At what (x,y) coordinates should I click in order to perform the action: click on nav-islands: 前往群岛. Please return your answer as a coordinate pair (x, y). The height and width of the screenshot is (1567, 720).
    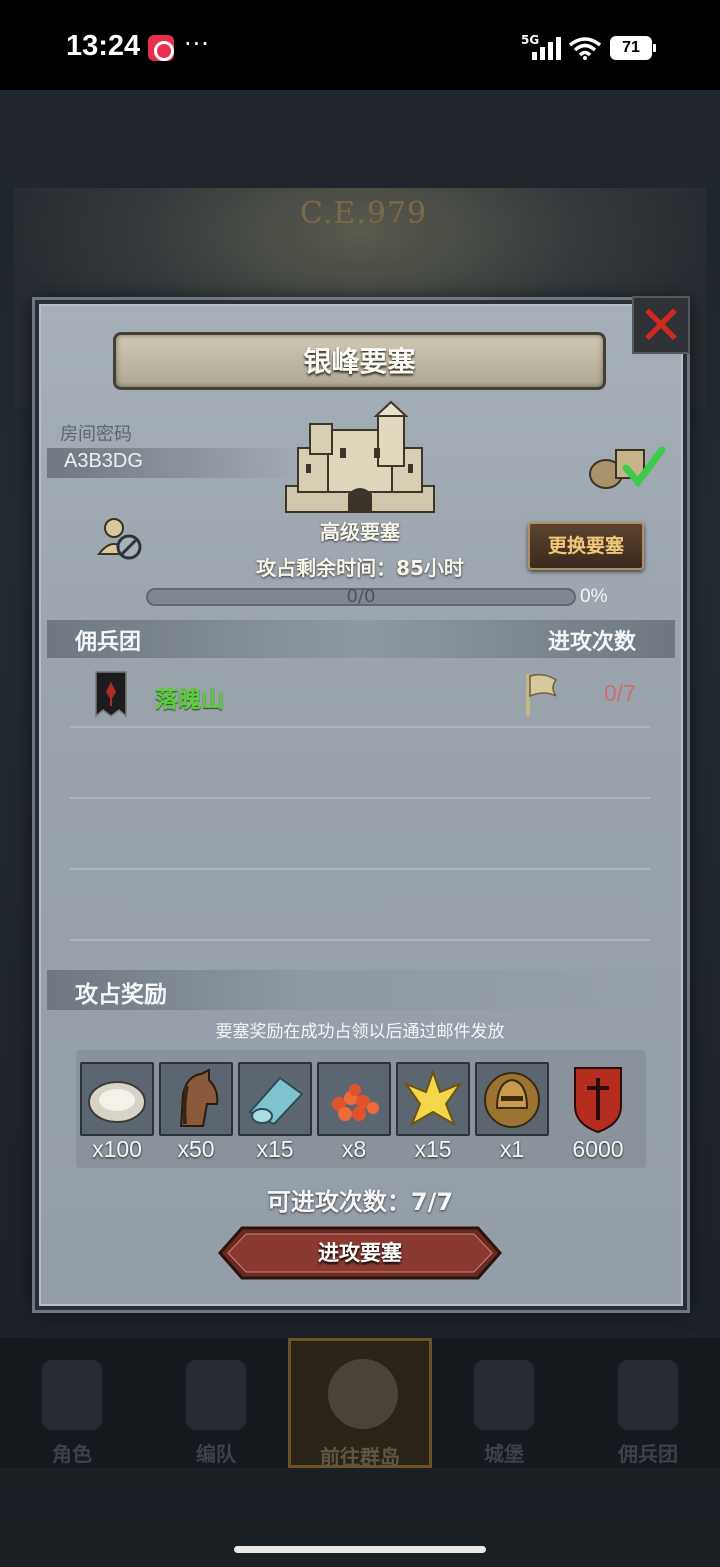
    Looking at the image, I should click on (360, 1403).